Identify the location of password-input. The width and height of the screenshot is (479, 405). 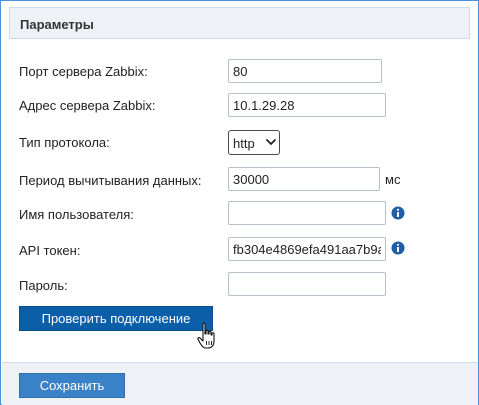
(307, 284).